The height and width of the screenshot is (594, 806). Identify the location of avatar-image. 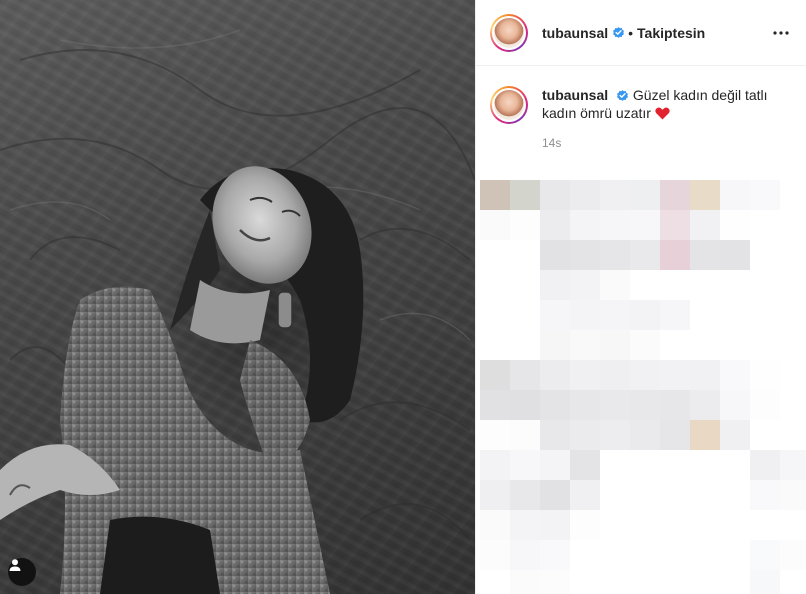
(509, 32).